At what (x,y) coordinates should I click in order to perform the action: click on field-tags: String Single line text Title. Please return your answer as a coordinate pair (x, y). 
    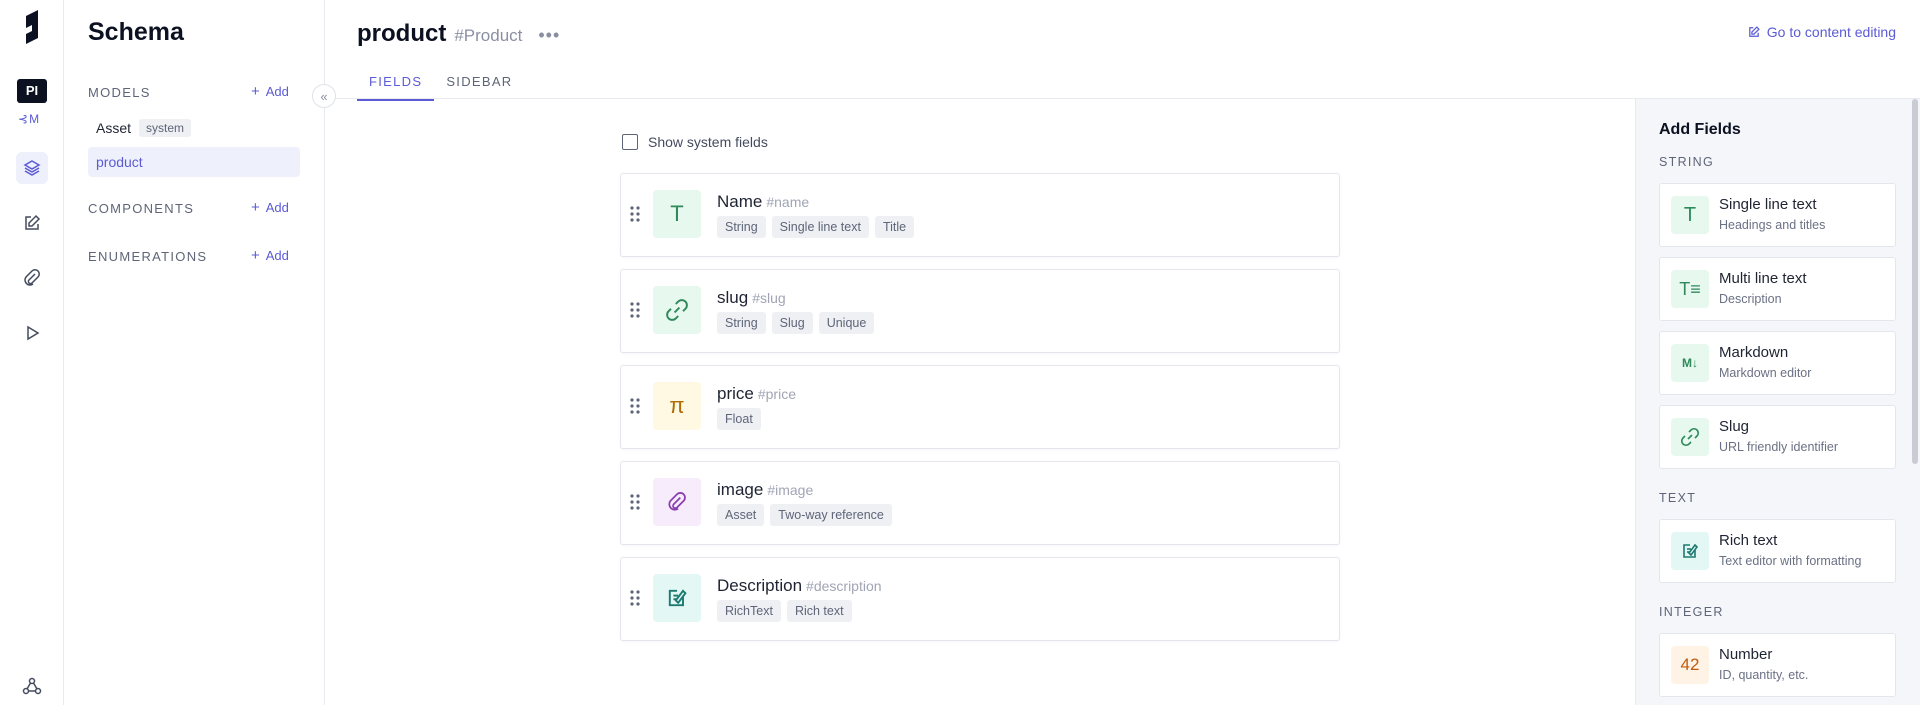
    Looking at the image, I should click on (816, 227).